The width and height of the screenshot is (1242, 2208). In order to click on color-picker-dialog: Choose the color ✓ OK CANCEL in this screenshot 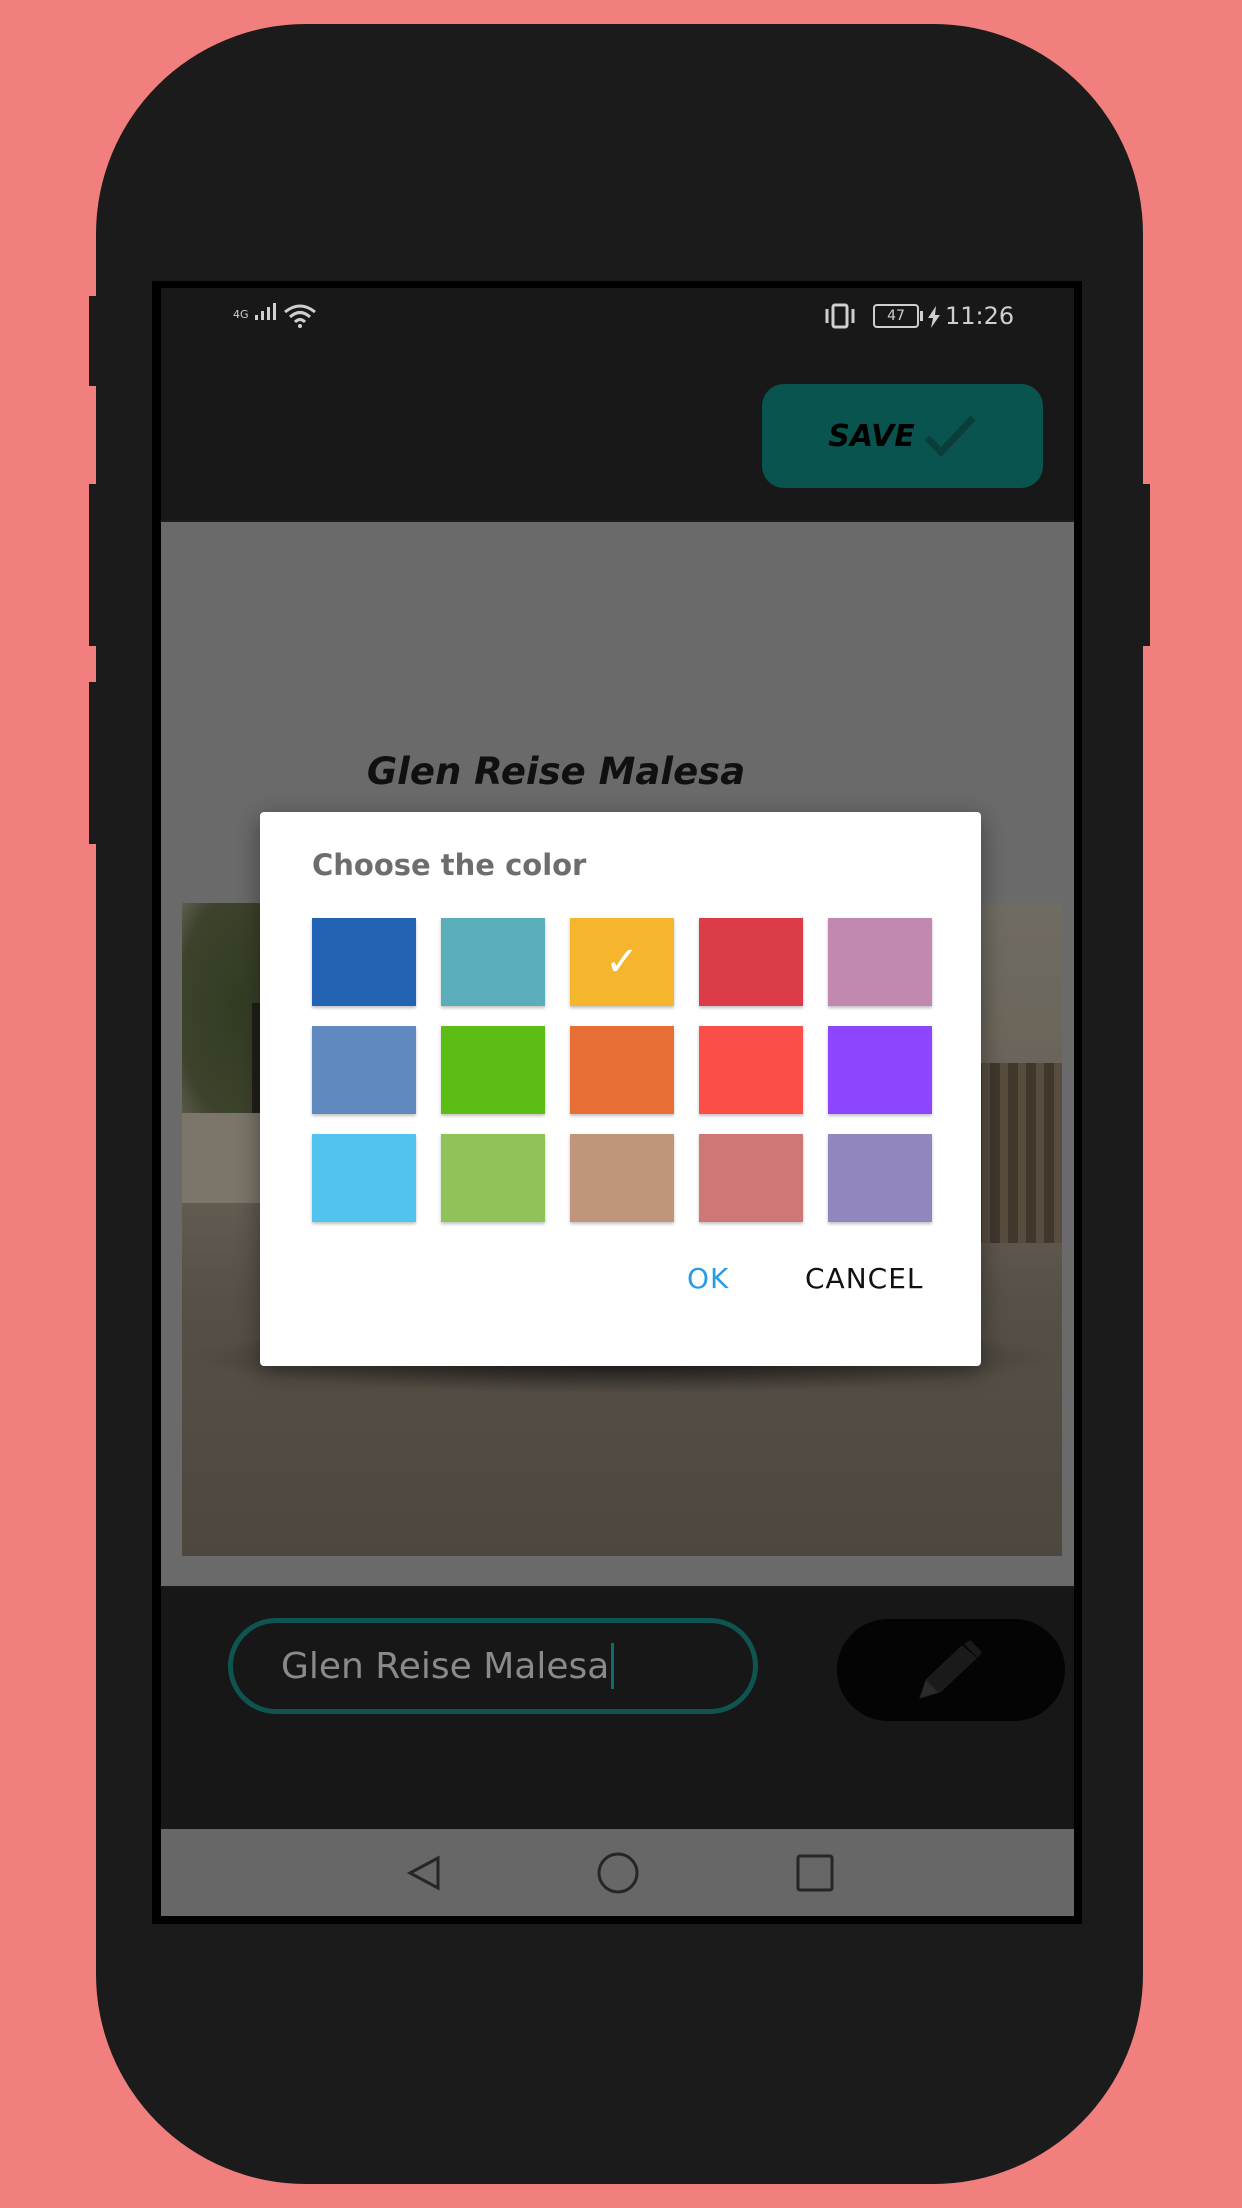, I will do `click(620, 1089)`.